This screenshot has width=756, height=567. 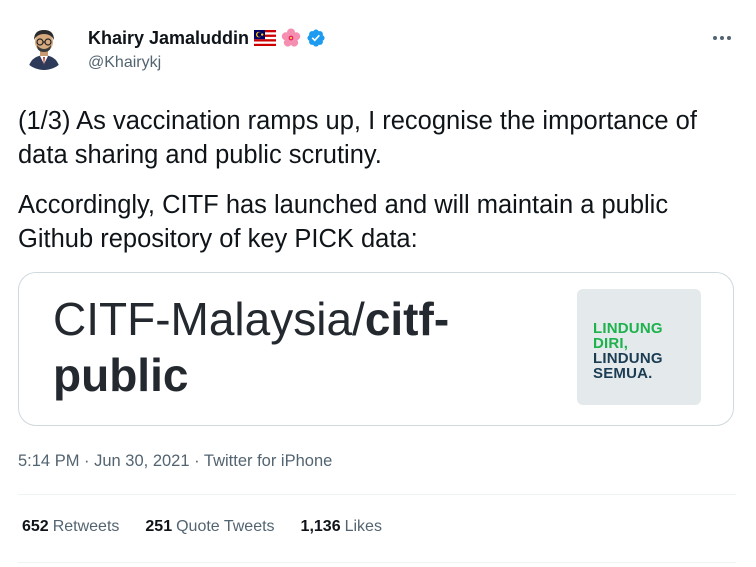 I want to click on tweet-source: Twitter for iPhone, so click(x=268, y=461).